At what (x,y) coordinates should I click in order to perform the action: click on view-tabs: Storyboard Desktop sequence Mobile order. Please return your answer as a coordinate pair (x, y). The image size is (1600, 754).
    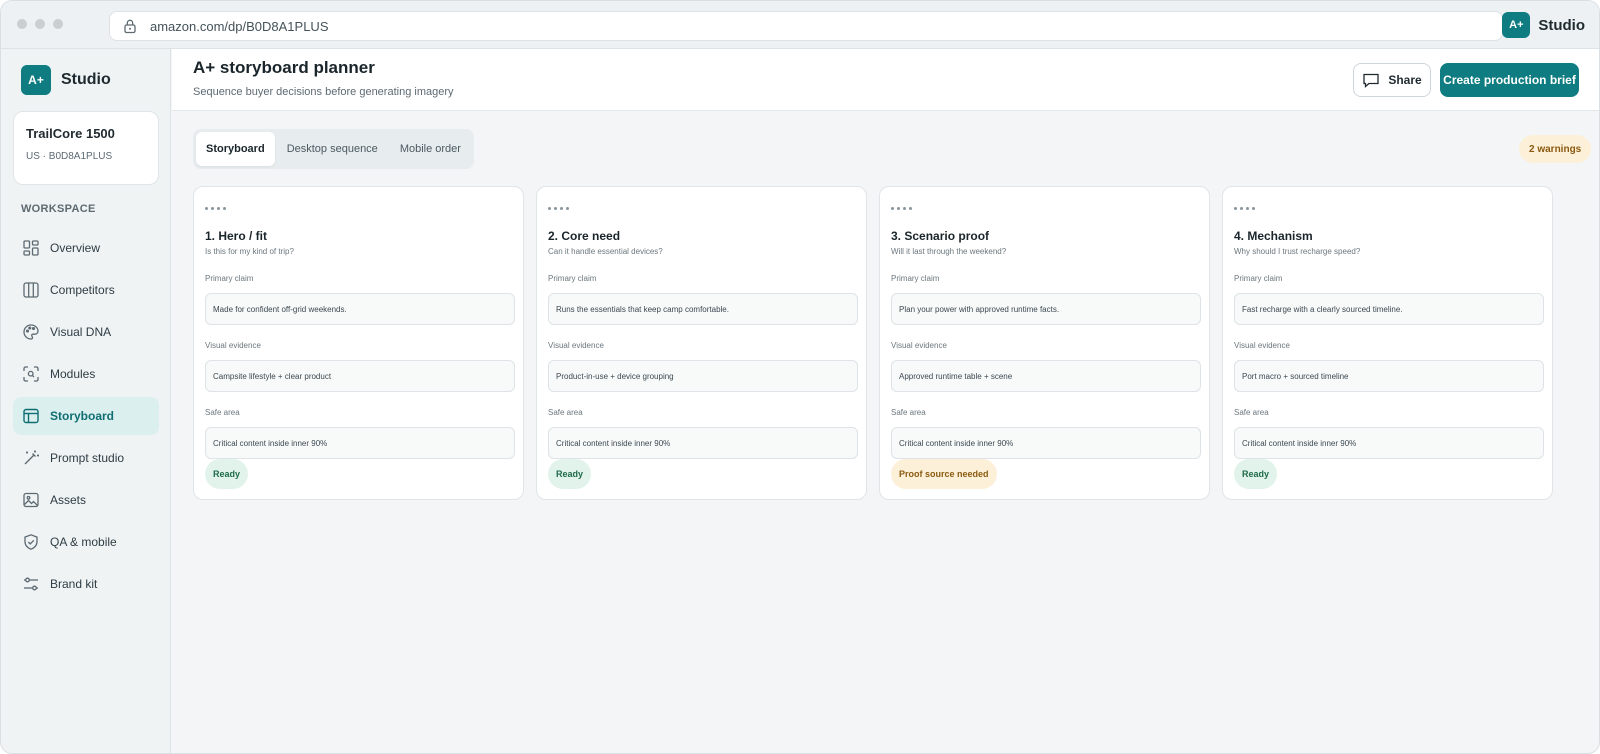
    Looking at the image, I should click on (333, 149).